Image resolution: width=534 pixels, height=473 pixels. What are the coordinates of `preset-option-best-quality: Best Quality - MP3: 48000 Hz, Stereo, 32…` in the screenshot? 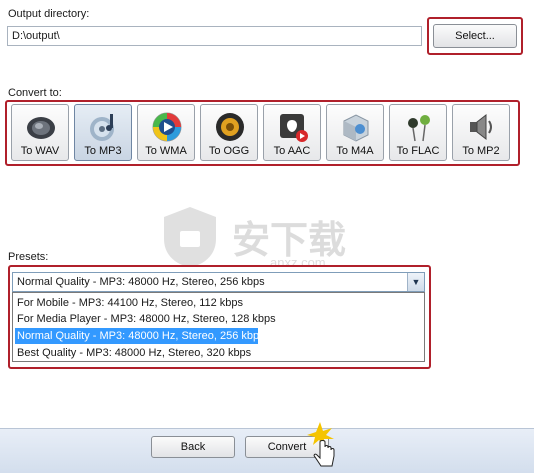 It's located at (133, 353).